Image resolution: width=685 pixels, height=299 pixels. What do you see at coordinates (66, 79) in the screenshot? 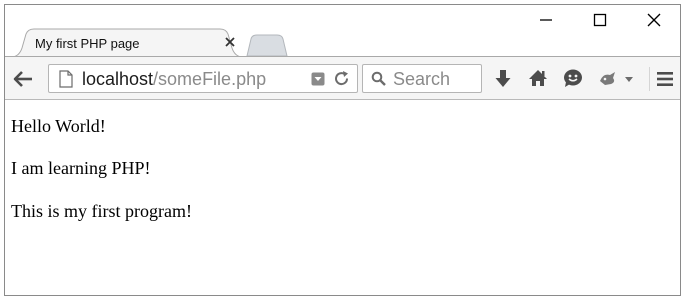
I see `page-icon` at bounding box center [66, 79].